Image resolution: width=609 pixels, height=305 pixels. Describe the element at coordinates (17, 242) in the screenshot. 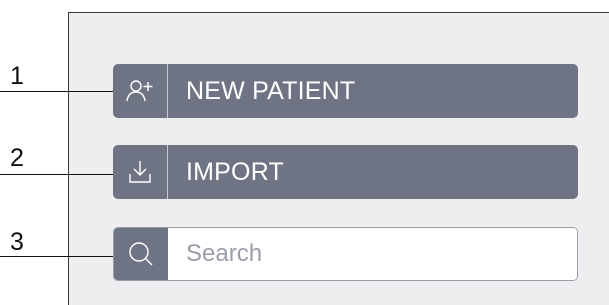

I see `callout-number-3: 3` at that location.